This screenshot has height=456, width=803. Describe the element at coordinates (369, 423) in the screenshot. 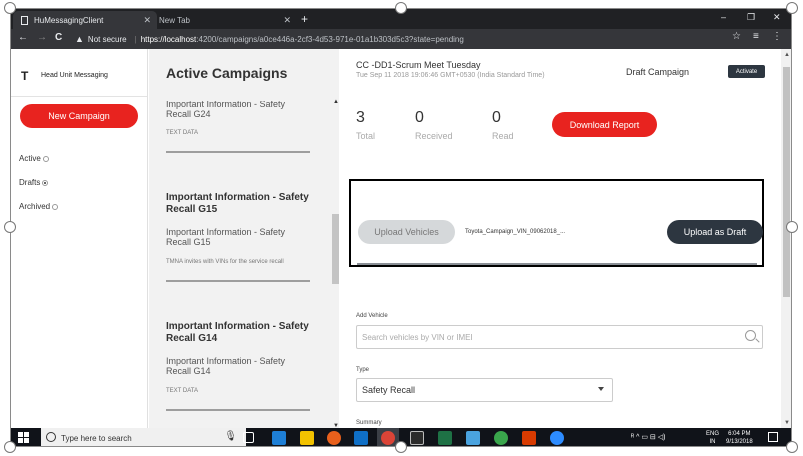

I see `summary-label: Summary` at that location.